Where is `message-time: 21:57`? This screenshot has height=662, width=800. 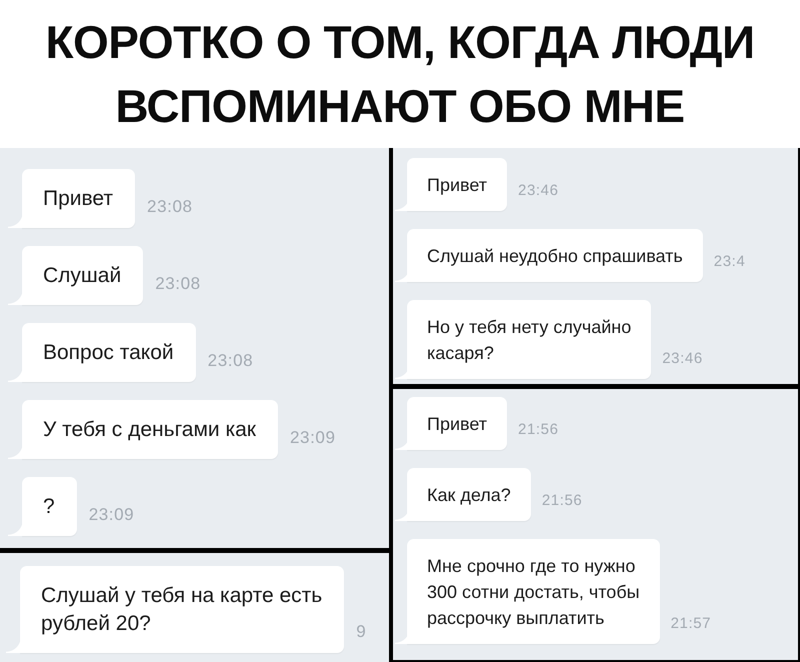
message-time: 21:57 is located at coordinates (691, 624).